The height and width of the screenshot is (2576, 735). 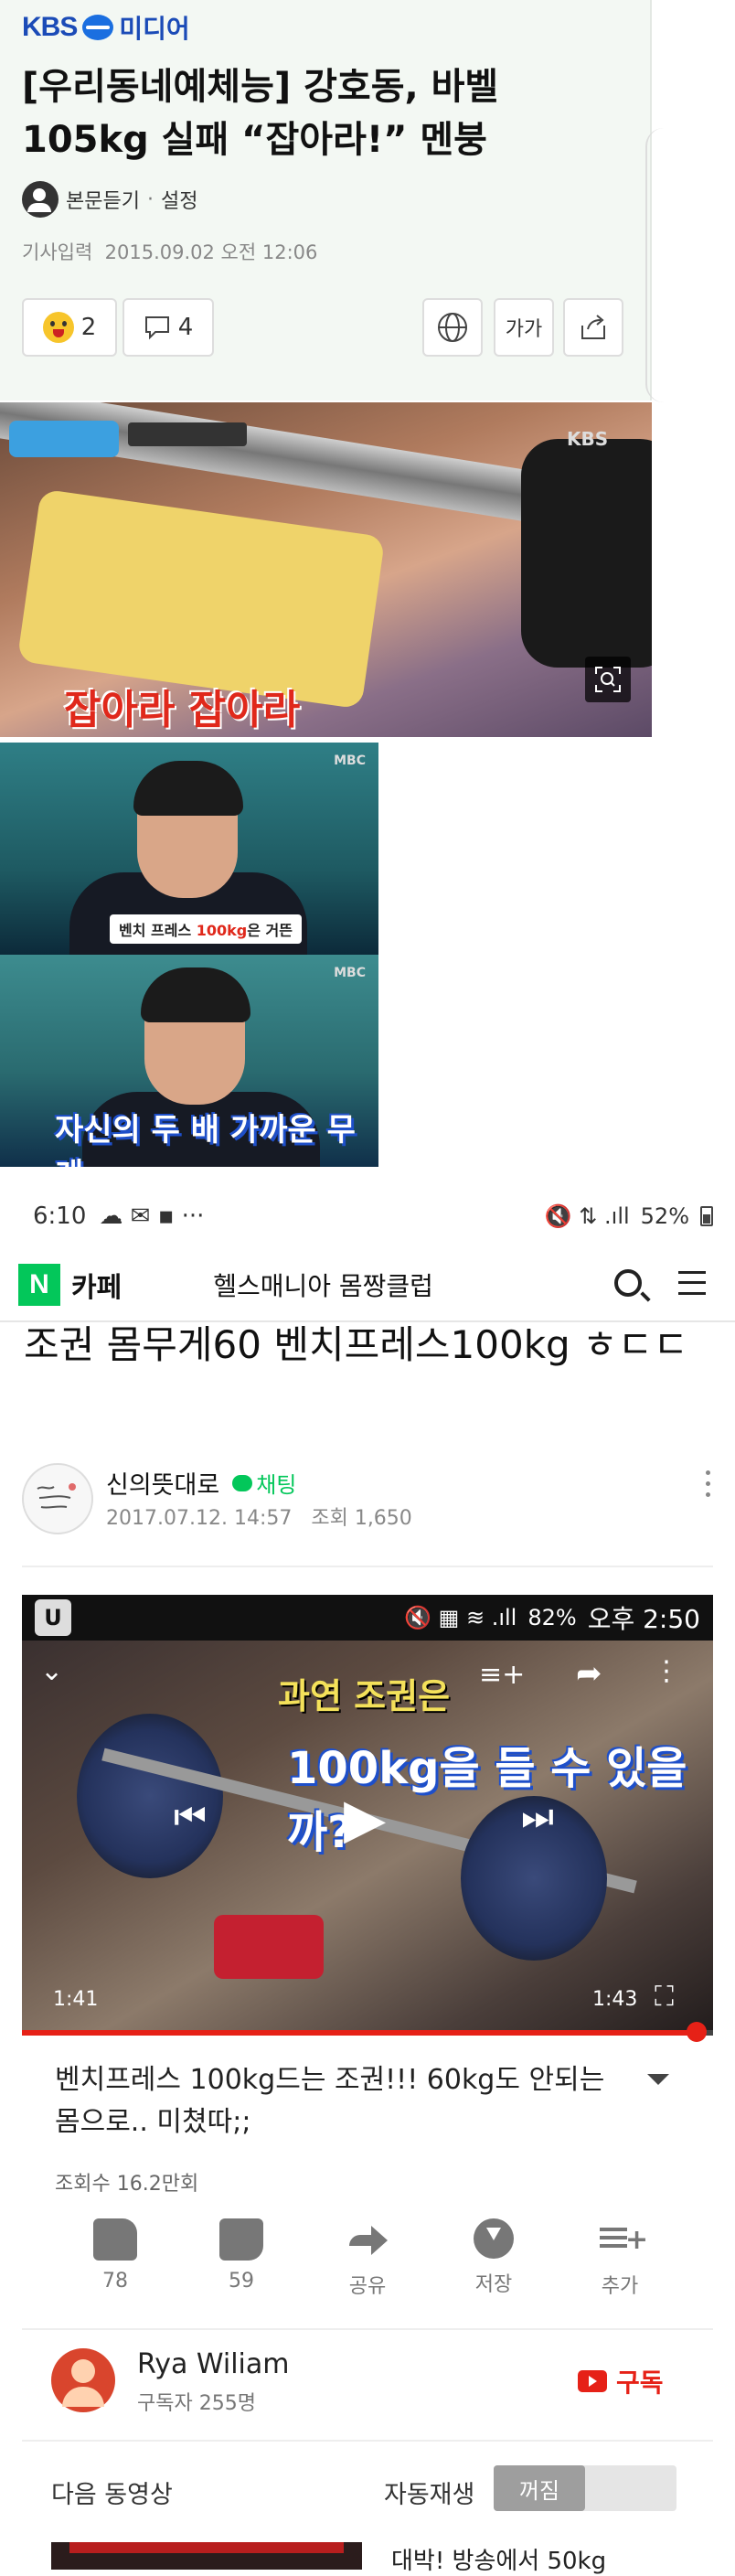 What do you see at coordinates (276, 1485) in the screenshot?
I see `chat-label: 채팅` at bounding box center [276, 1485].